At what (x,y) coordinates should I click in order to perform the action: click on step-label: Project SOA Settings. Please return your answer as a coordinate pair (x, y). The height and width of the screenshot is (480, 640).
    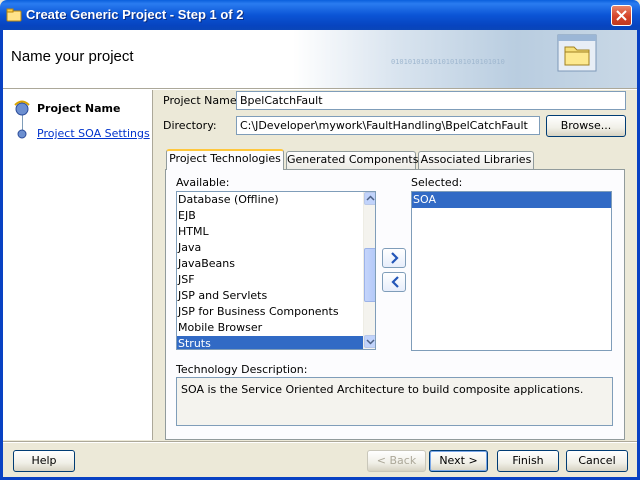
    Looking at the image, I should click on (93, 133).